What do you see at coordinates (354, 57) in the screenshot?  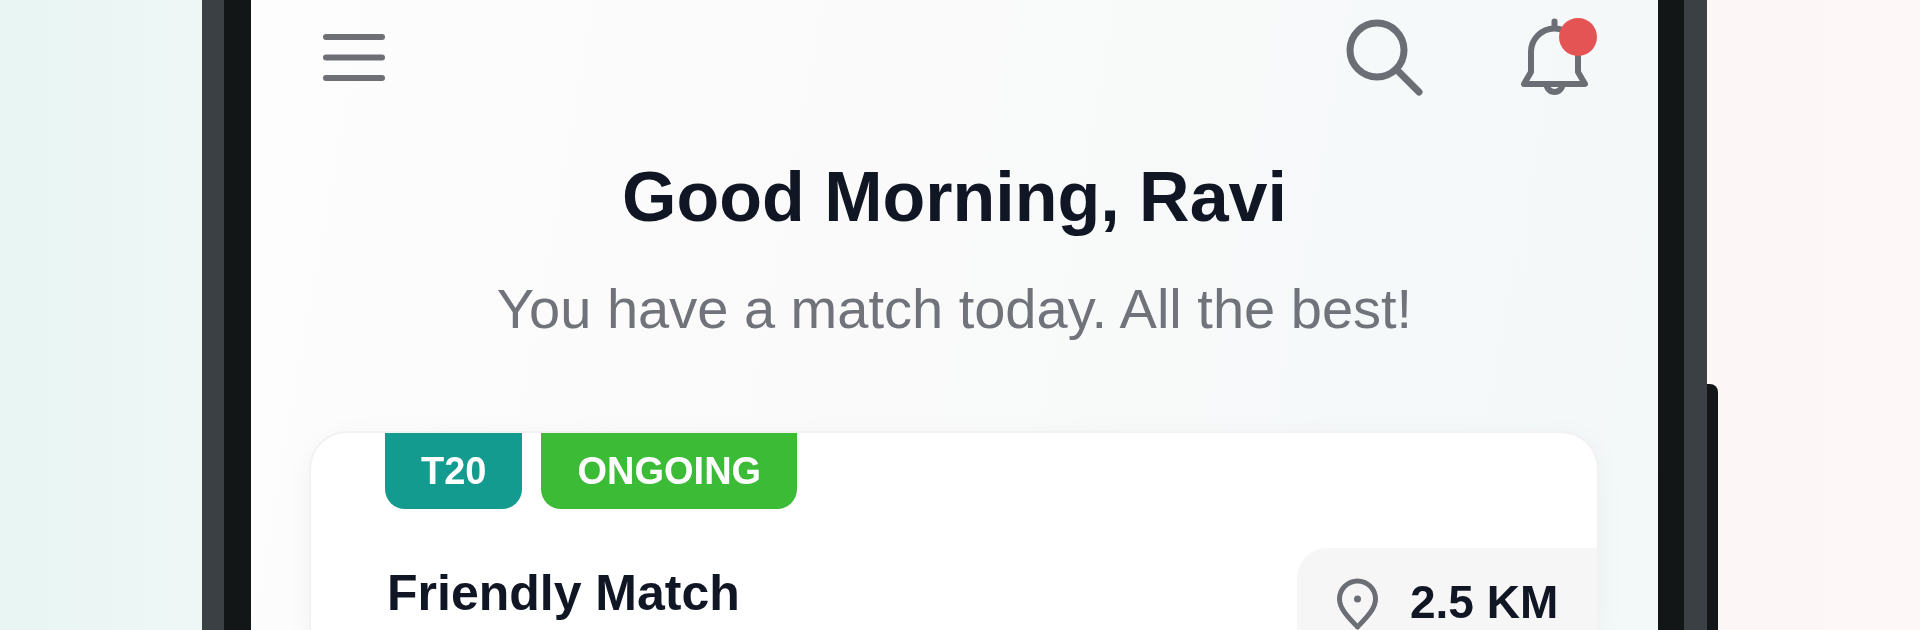 I see `menu-icon` at bounding box center [354, 57].